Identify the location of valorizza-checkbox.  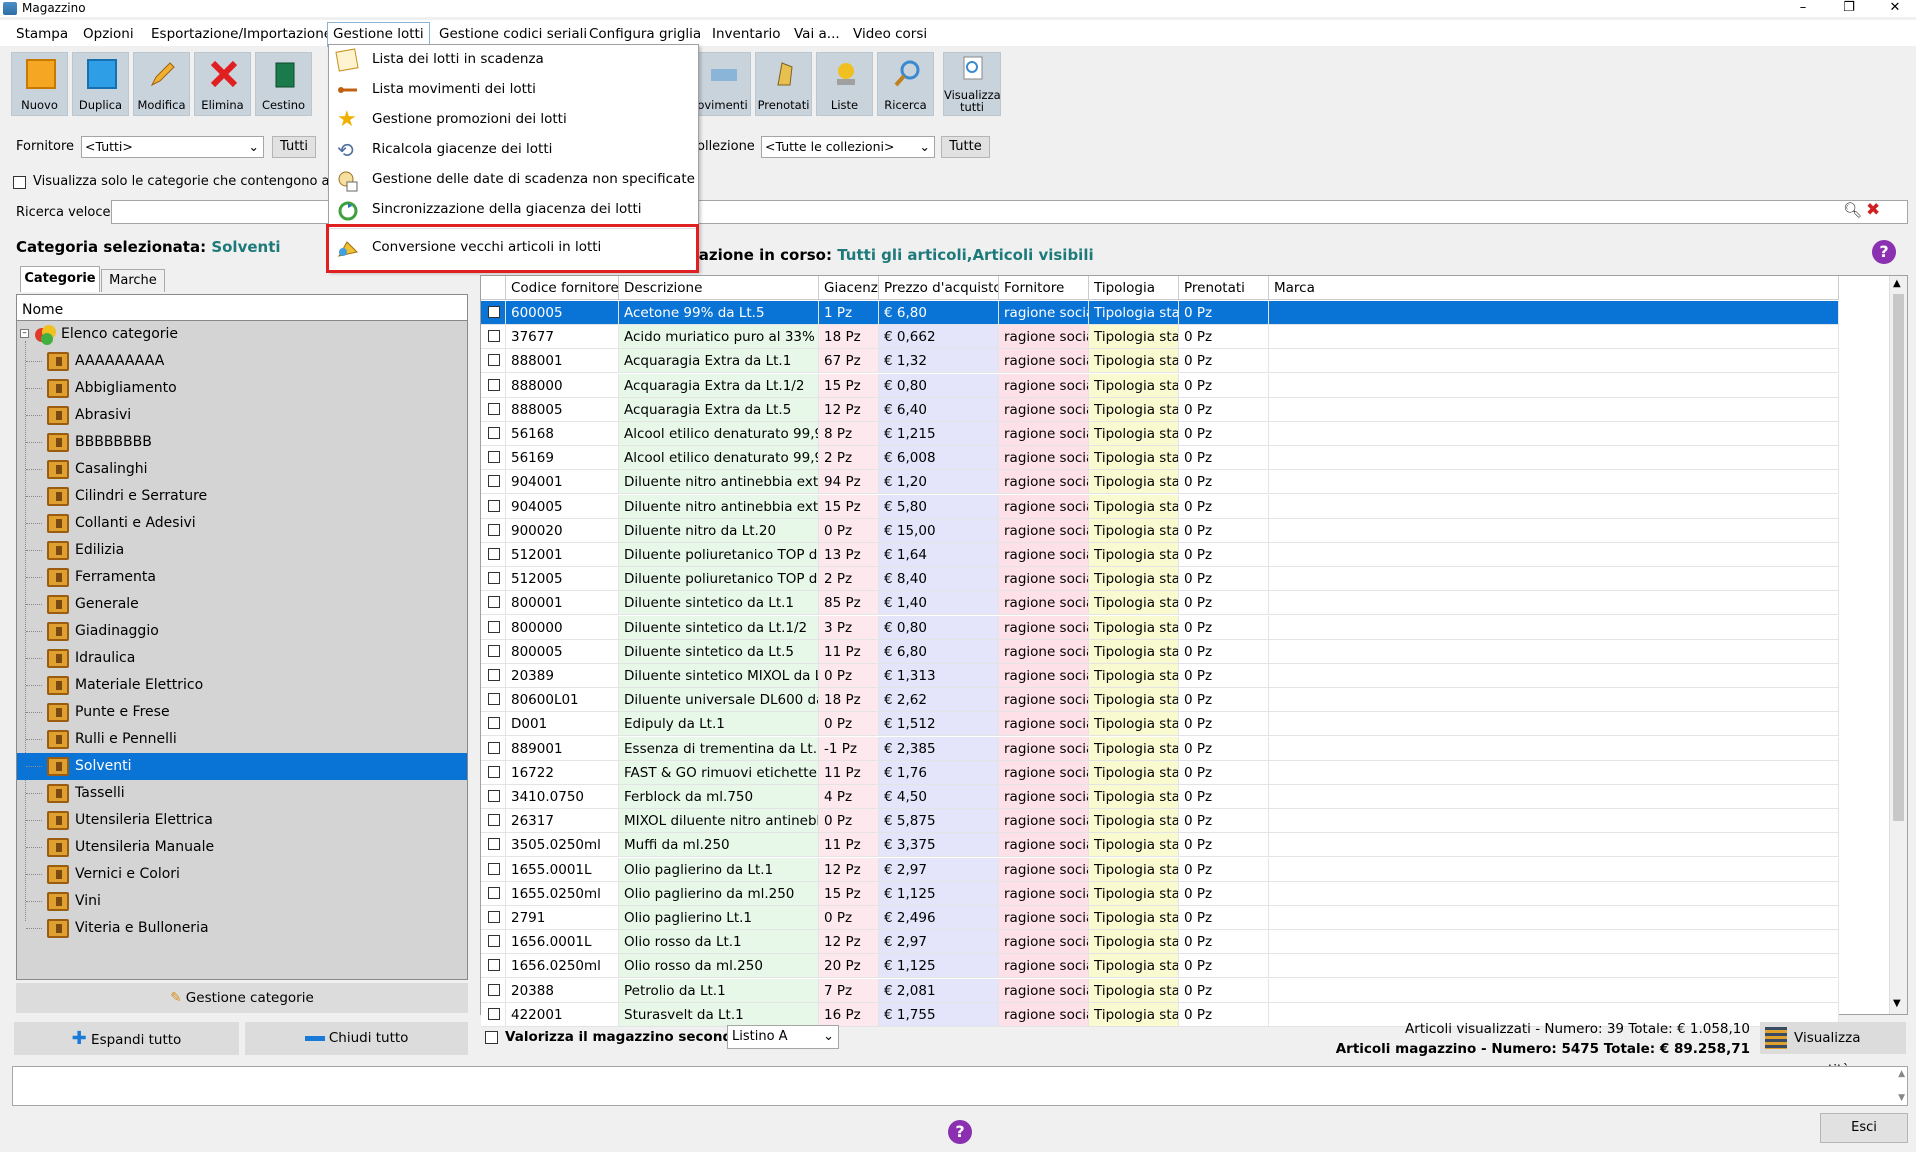
(491, 1037).